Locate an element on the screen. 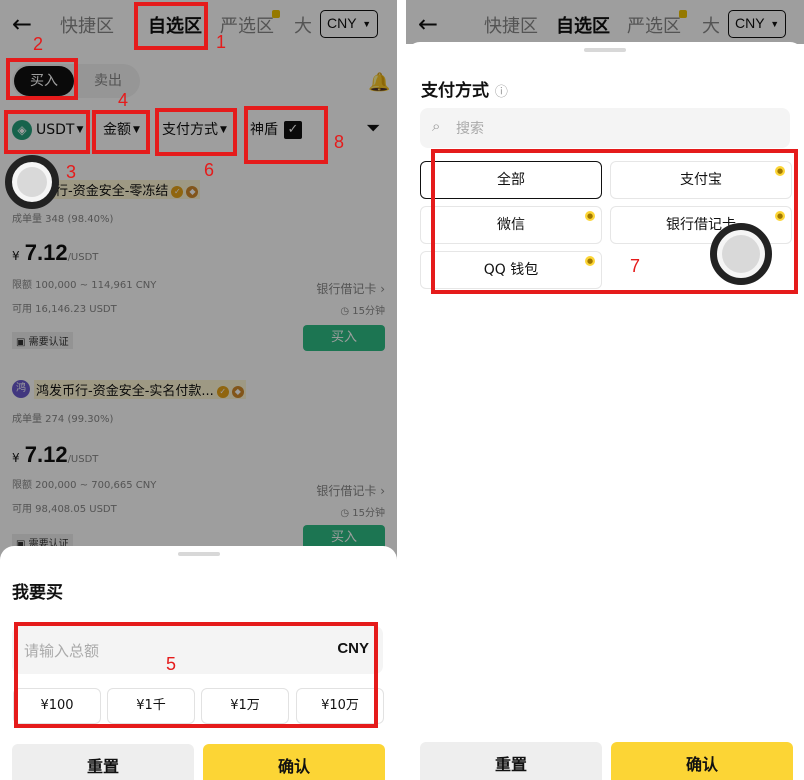 The width and height of the screenshot is (804, 780). verify-required: ▣ 需要认证 is located at coordinates (42, 340).